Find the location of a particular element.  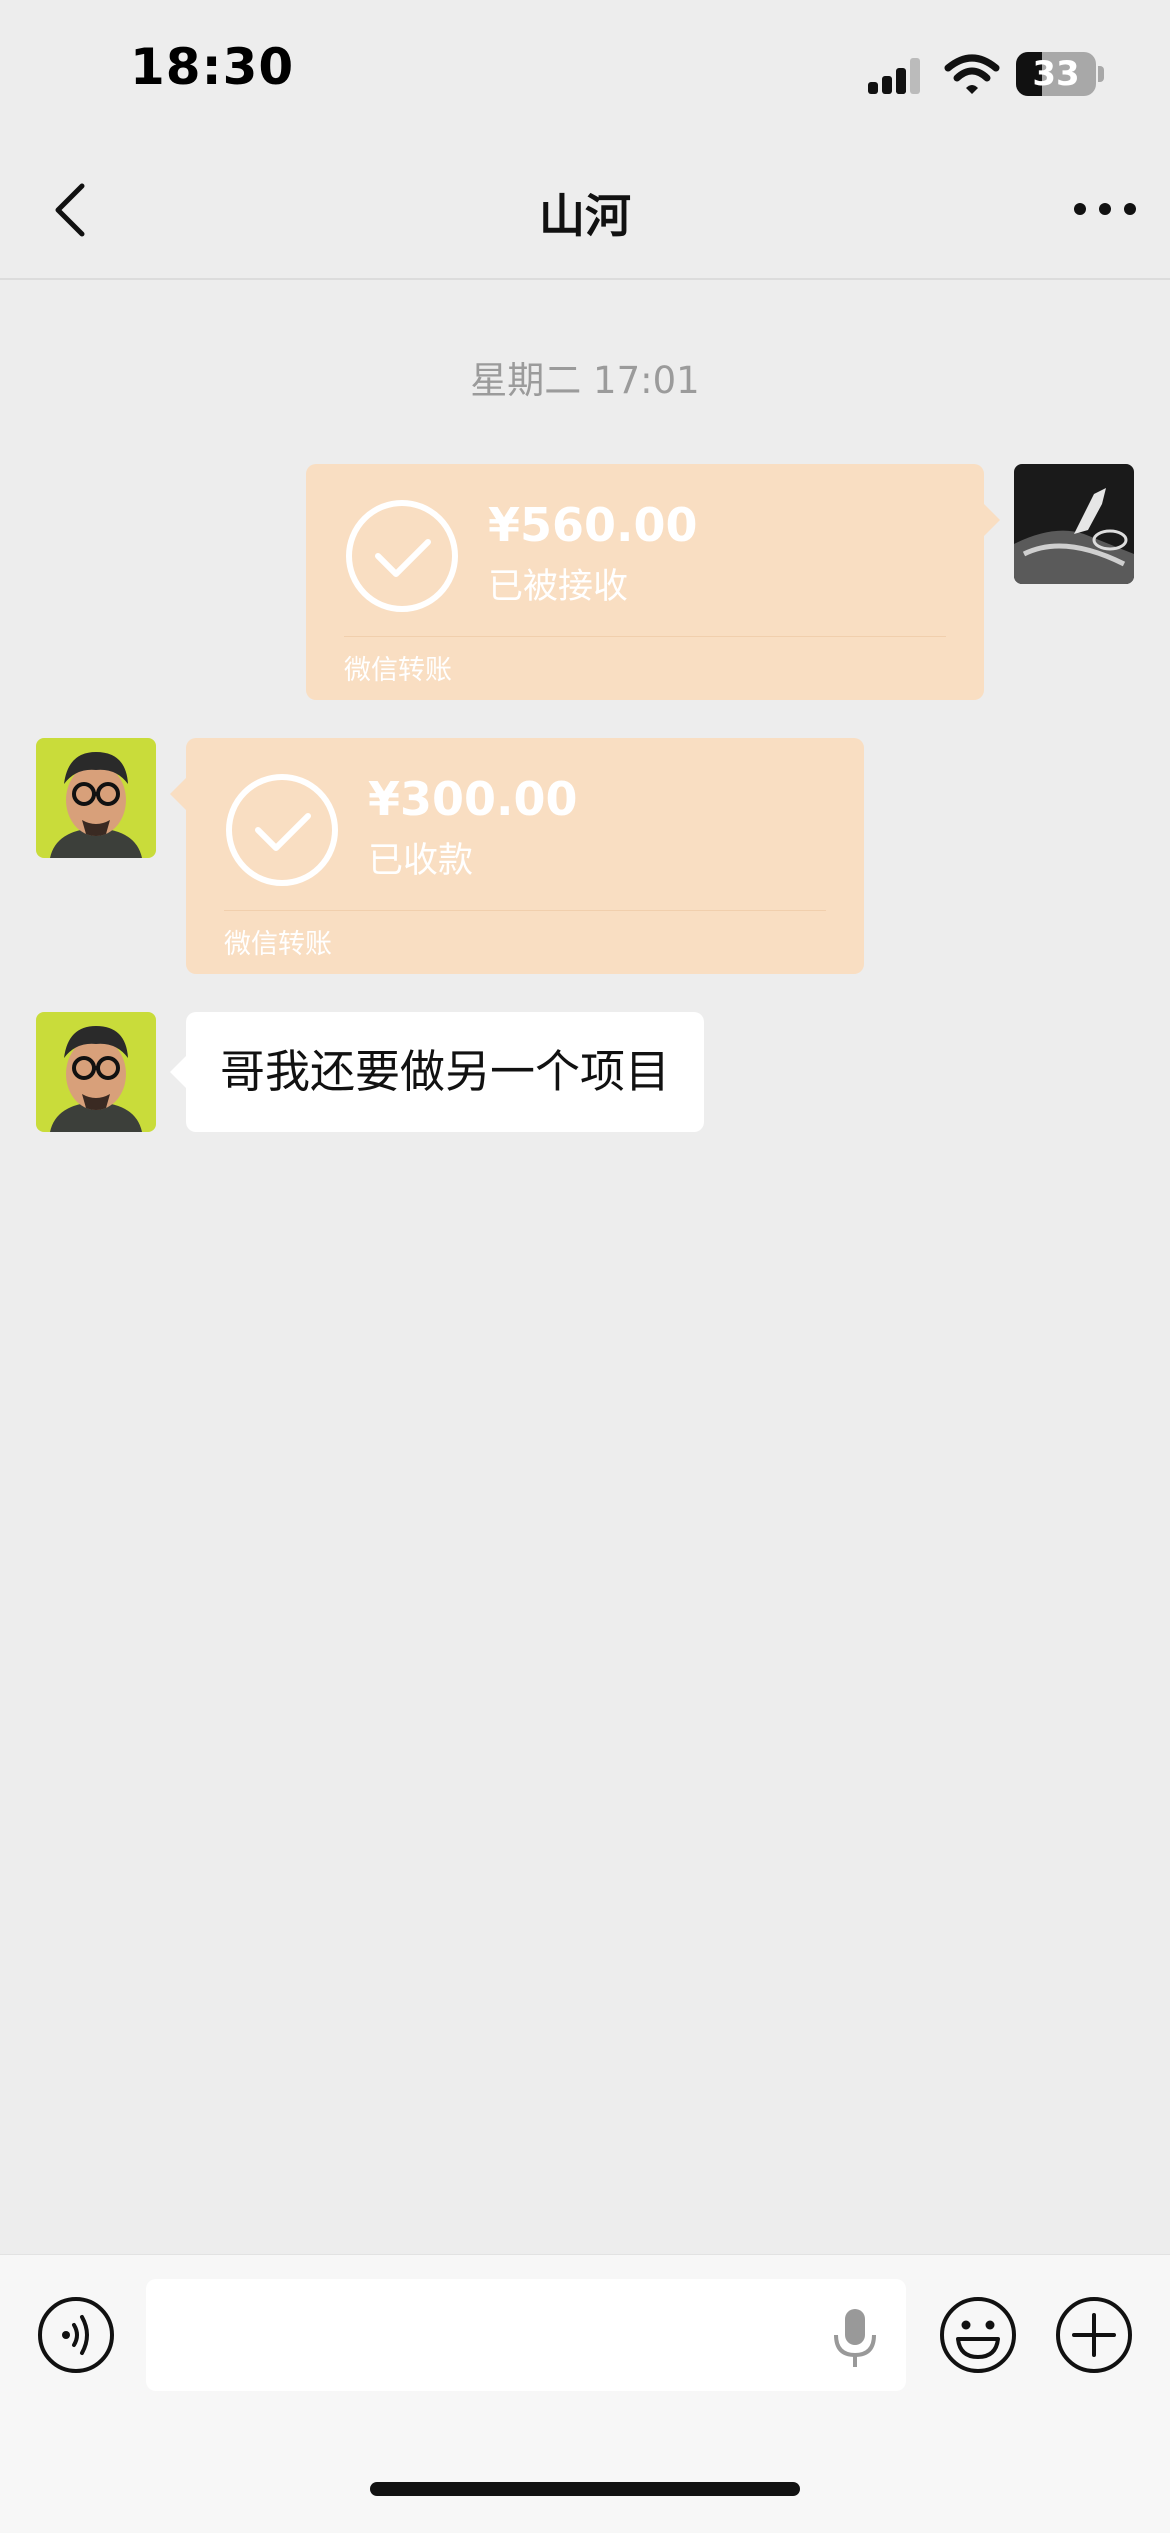

wifi-icon is located at coordinates (972, 74).